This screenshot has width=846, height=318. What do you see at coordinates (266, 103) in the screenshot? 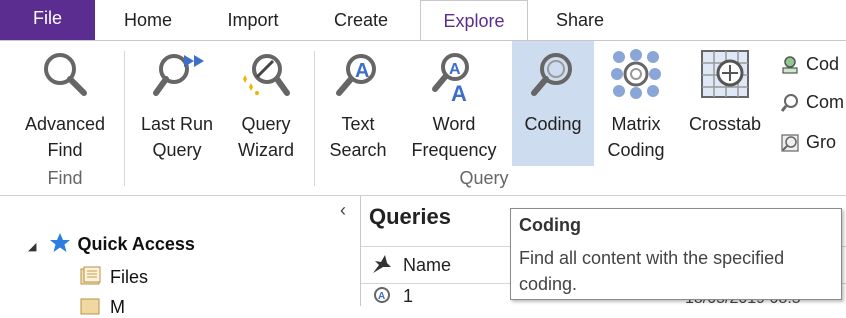
I see `query-wizard-button: Query Wizard` at bounding box center [266, 103].